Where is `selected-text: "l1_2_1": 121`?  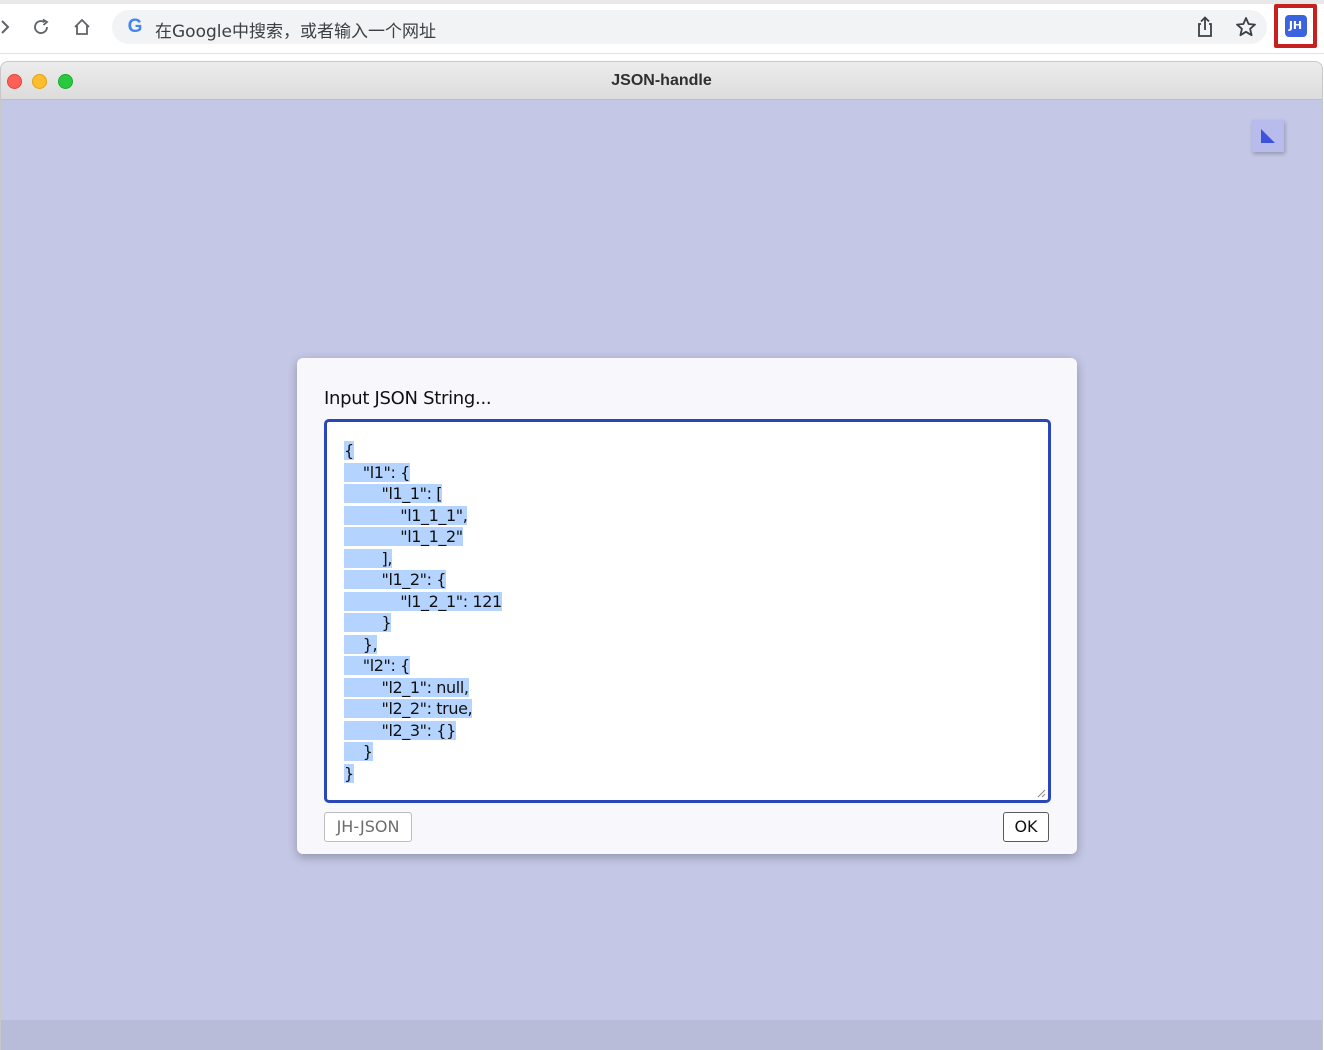
selected-text: "l1_2_1": 121 is located at coordinates (423, 601).